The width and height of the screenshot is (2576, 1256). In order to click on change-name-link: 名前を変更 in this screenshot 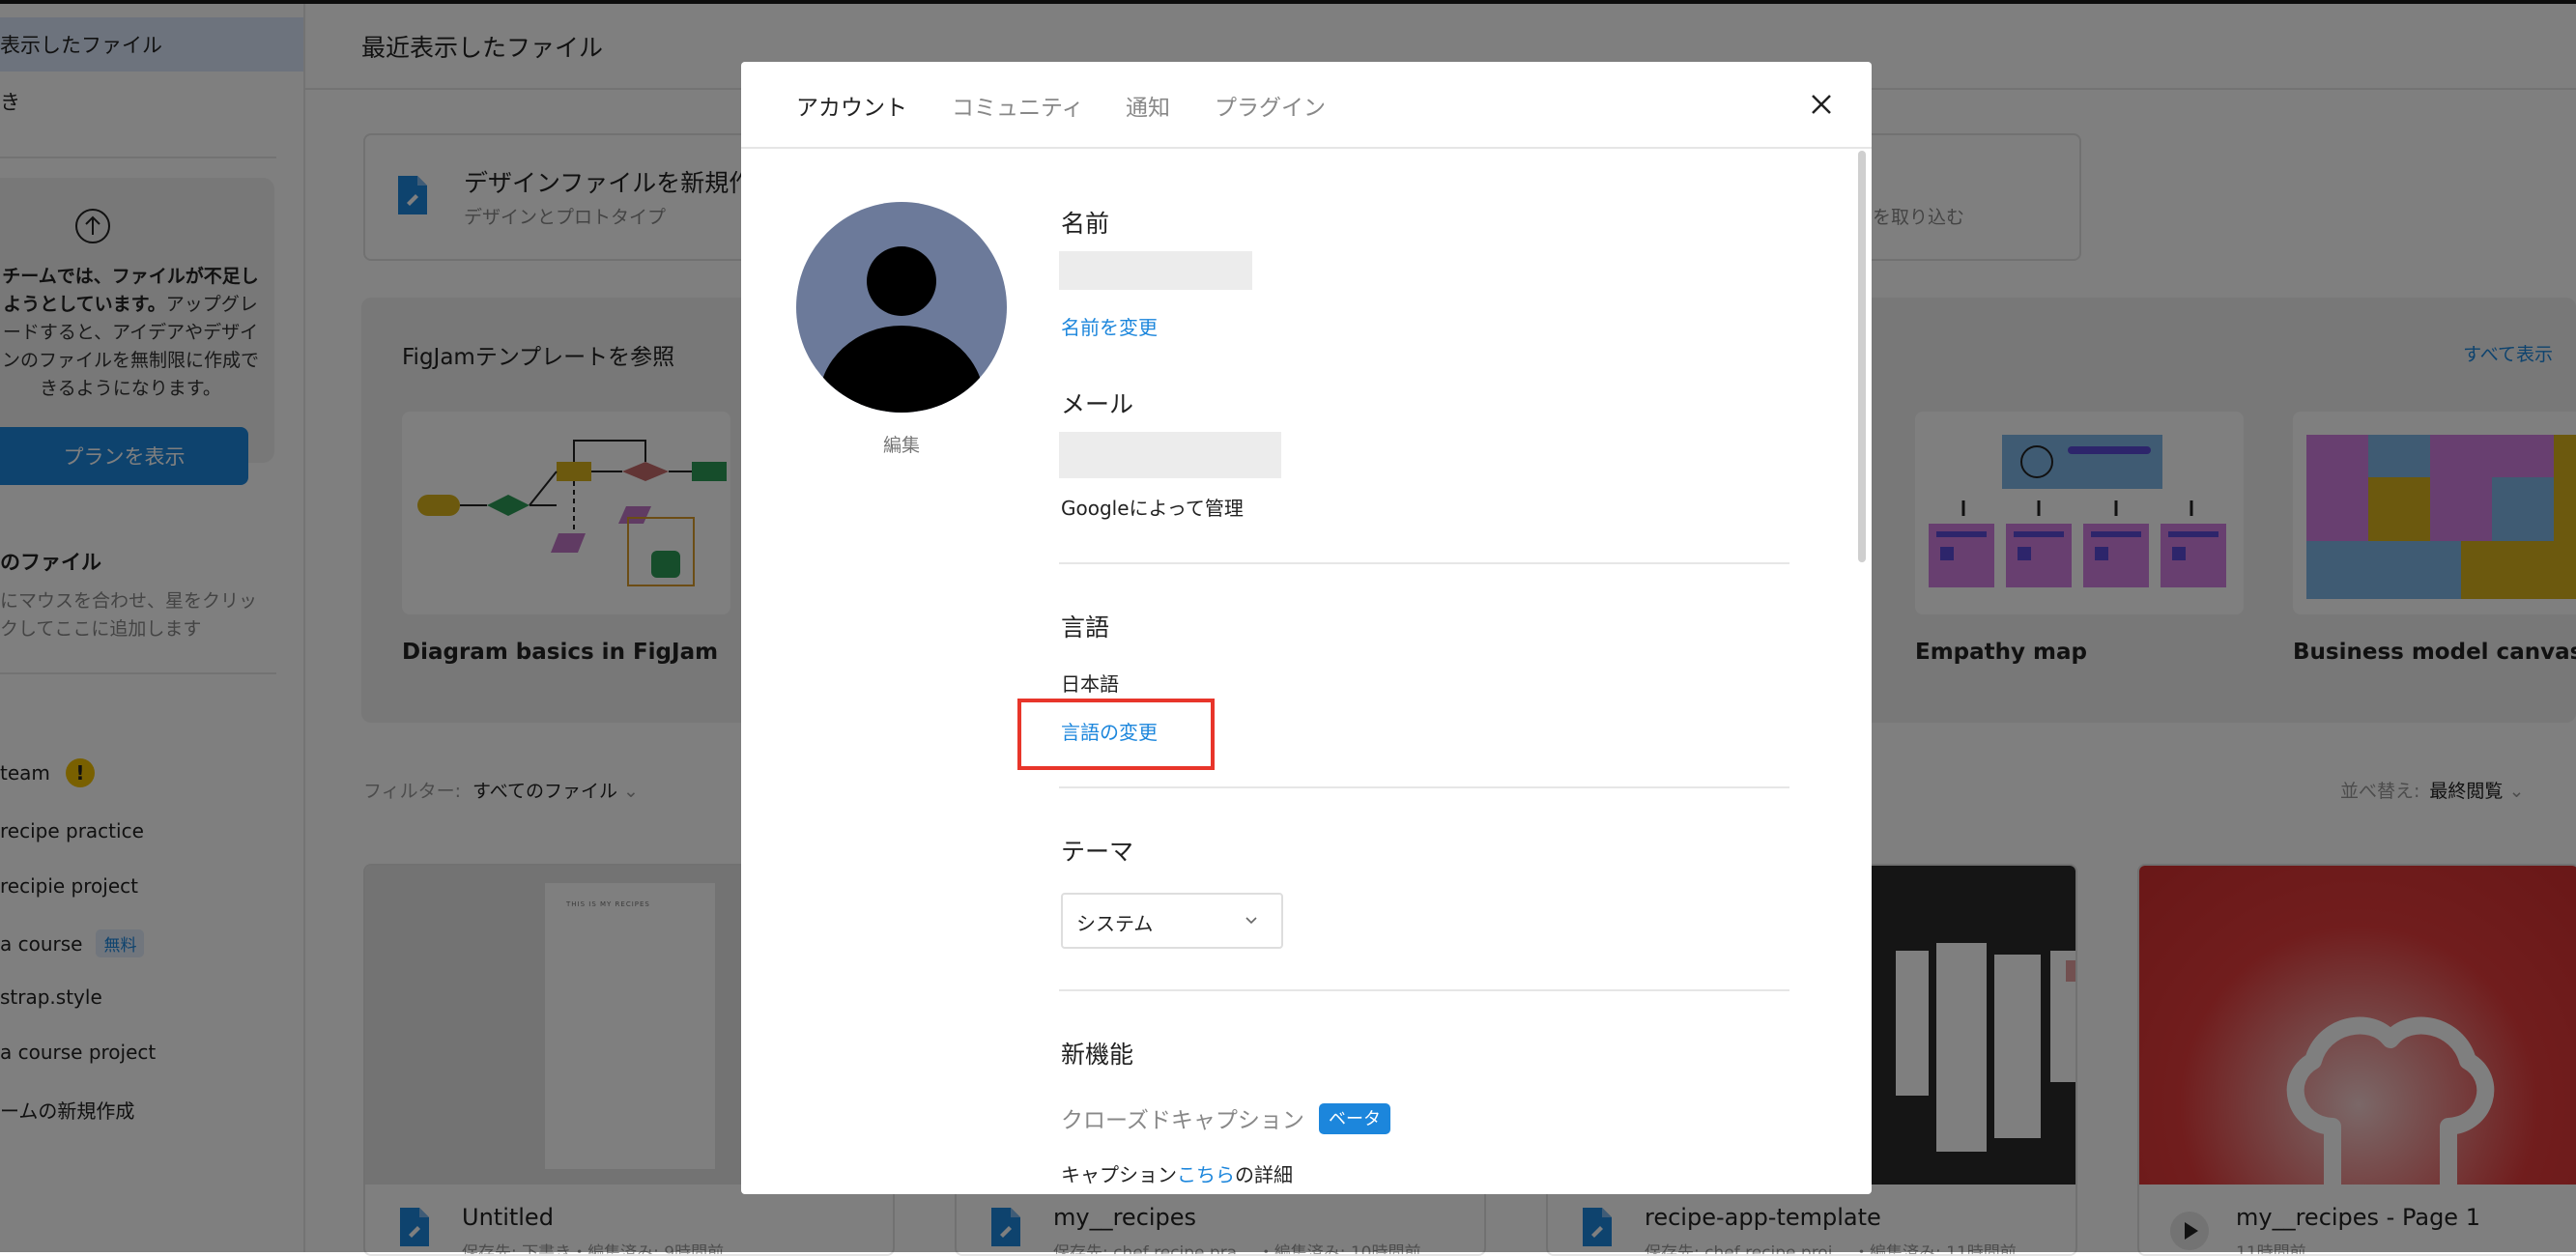, I will do `click(1109, 326)`.